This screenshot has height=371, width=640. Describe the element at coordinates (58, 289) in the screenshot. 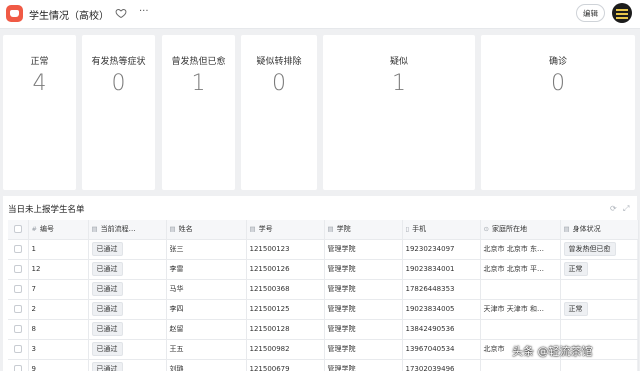

I see `cell-number: 7` at that location.